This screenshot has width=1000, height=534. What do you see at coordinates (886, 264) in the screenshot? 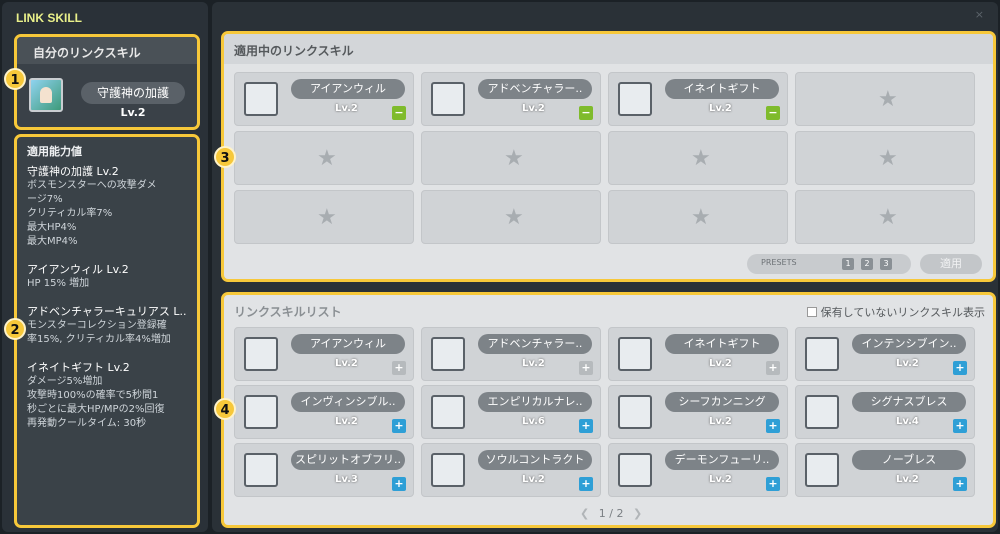
I see `preset-3-button: 3` at bounding box center [886, 264].